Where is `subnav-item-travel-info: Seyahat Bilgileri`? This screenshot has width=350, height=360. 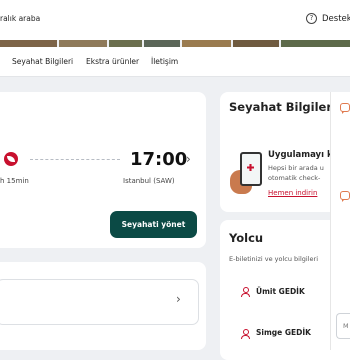
subnav-item-travel-info: Seyahat Bilgileri is located at coordinates (42, 61).